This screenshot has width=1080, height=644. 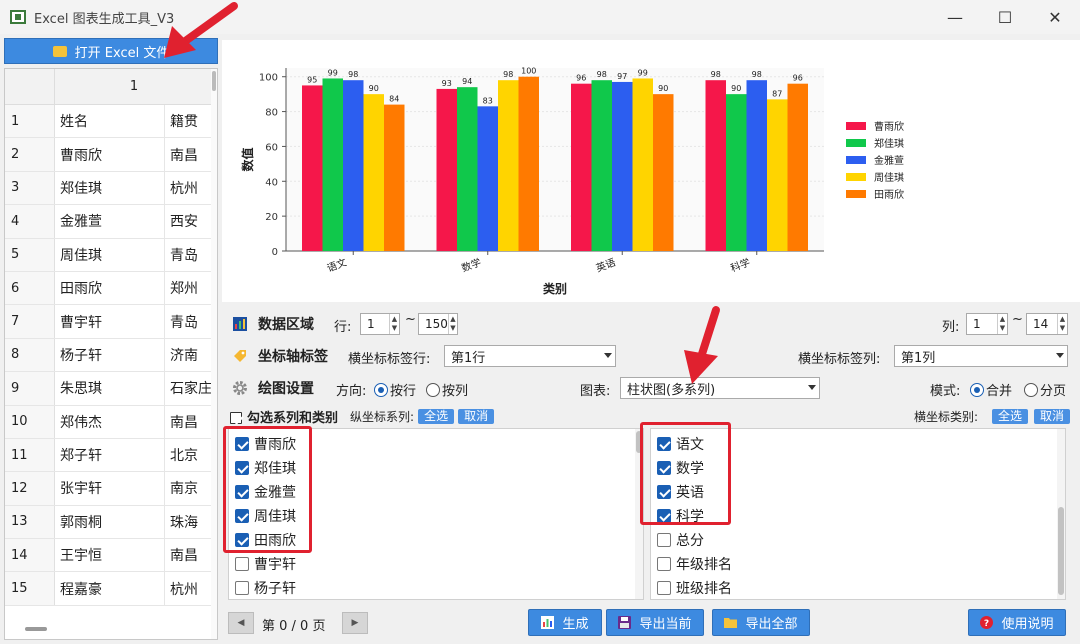 I want to click on cell-name: 曹宇轩, so click(x=110, y=321).